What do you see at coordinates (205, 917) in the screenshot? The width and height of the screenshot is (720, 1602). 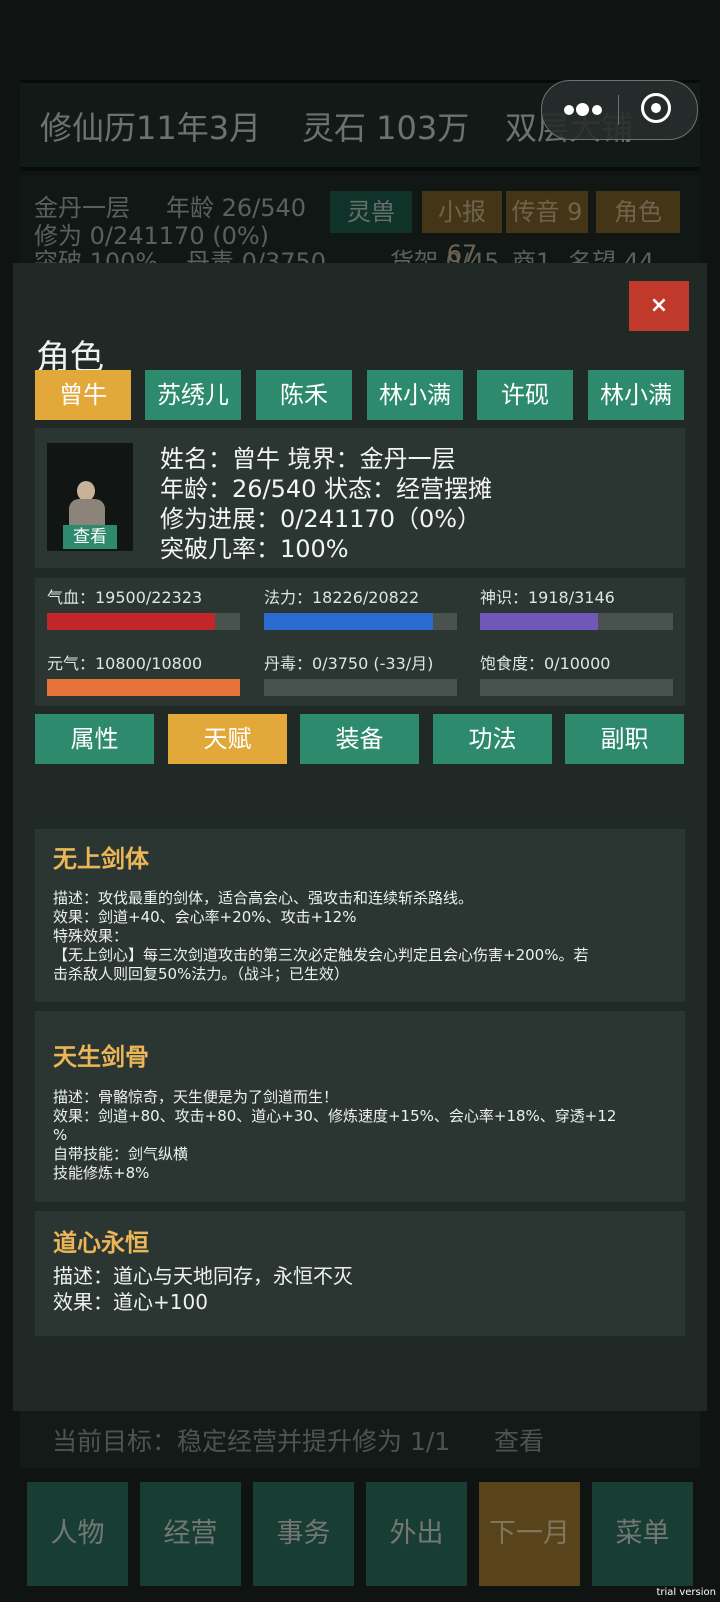 I see `talent-line: 效果：剑道+40、会心率+20%、攻击+12%` at bounding box center [205, 917].